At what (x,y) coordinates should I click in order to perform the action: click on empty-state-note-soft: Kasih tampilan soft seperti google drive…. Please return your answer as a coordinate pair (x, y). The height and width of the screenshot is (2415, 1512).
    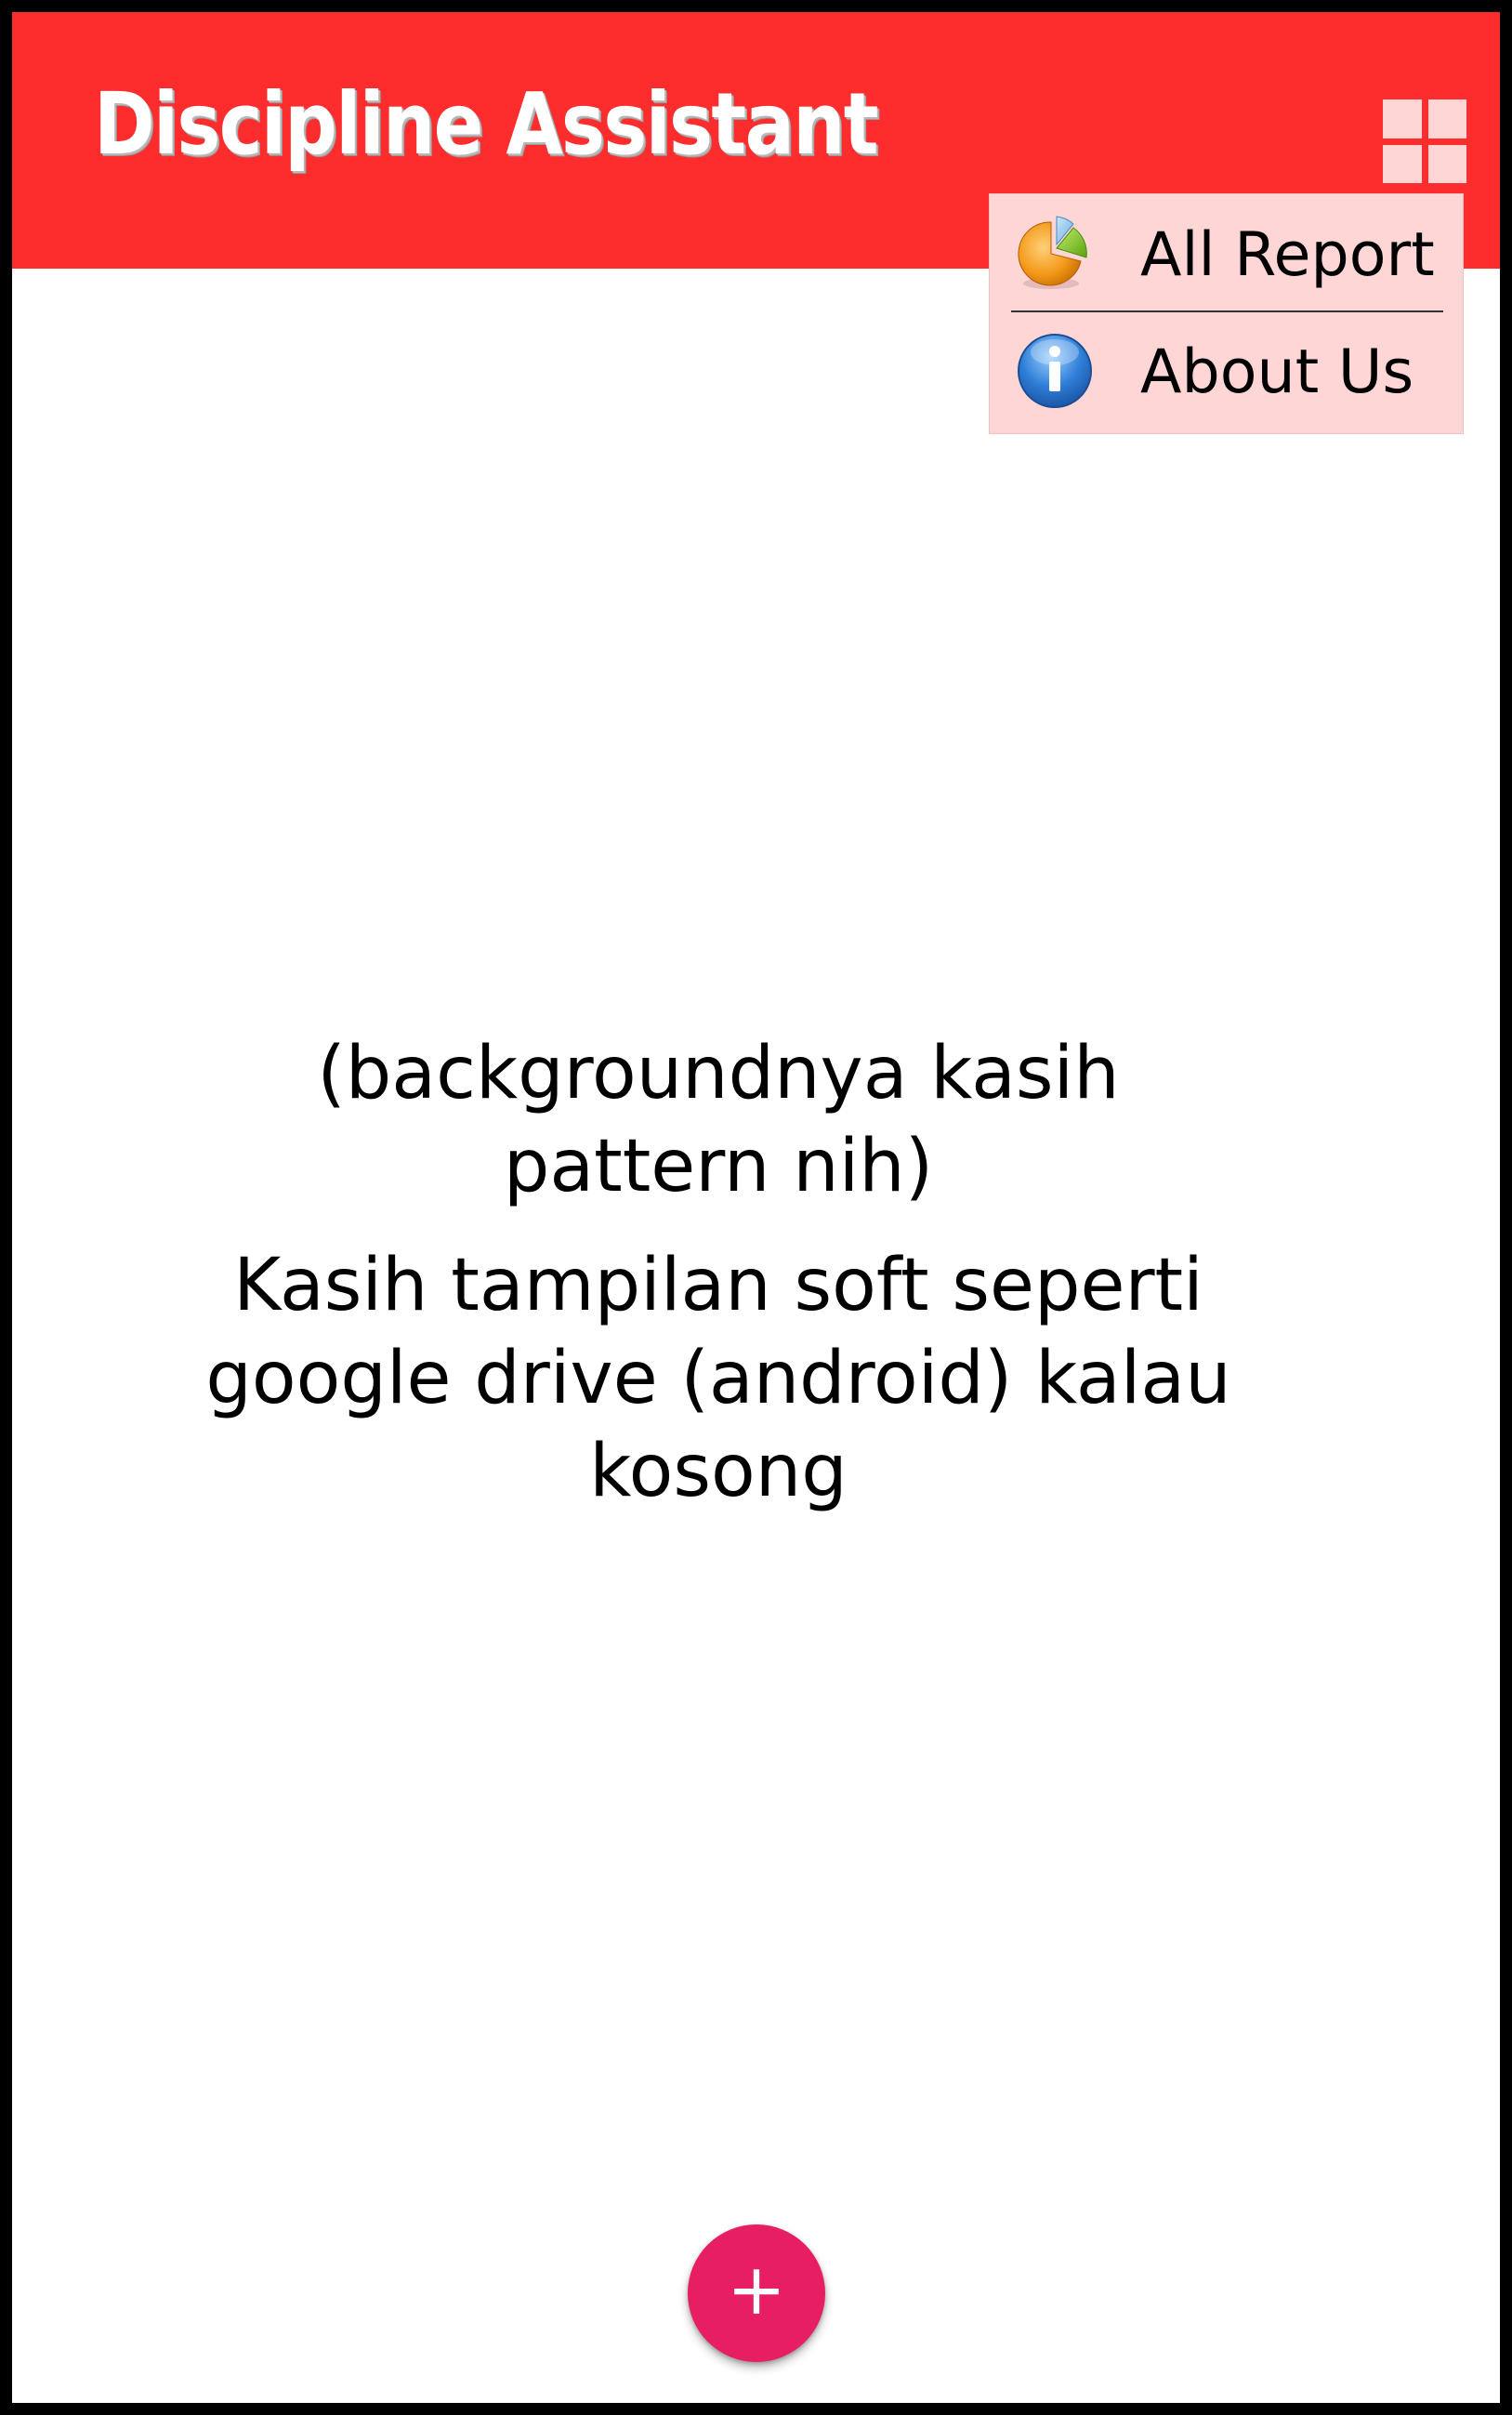
    Looking at the image, I should click on (718, 1378).